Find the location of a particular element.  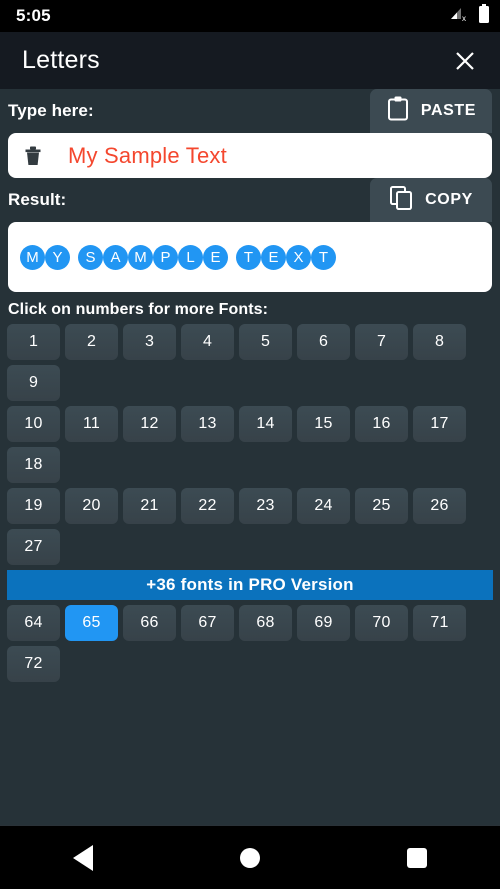

android-nav-bar is located at coordinates (250, 857).